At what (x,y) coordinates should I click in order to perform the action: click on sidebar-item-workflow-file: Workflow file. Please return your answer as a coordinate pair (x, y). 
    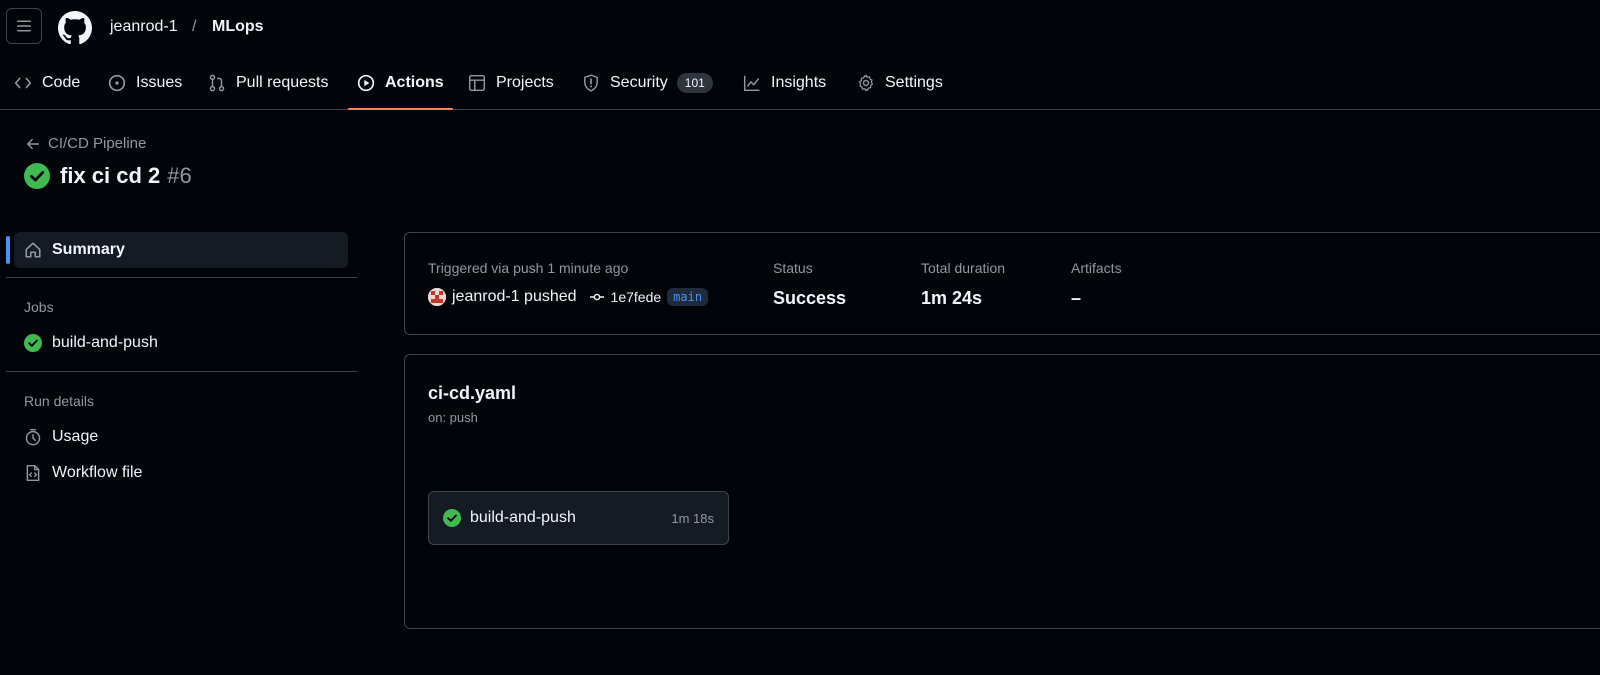
    Looking at the image, I should click on (83, 473).